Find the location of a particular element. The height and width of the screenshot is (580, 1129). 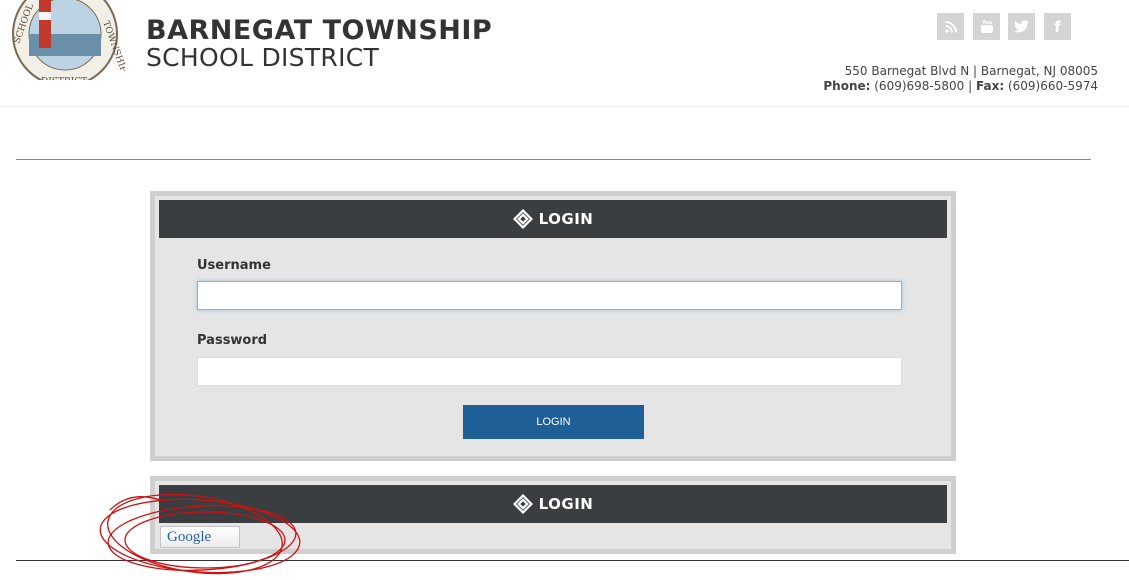

content-divider-top is located at coordinates (553, 159).